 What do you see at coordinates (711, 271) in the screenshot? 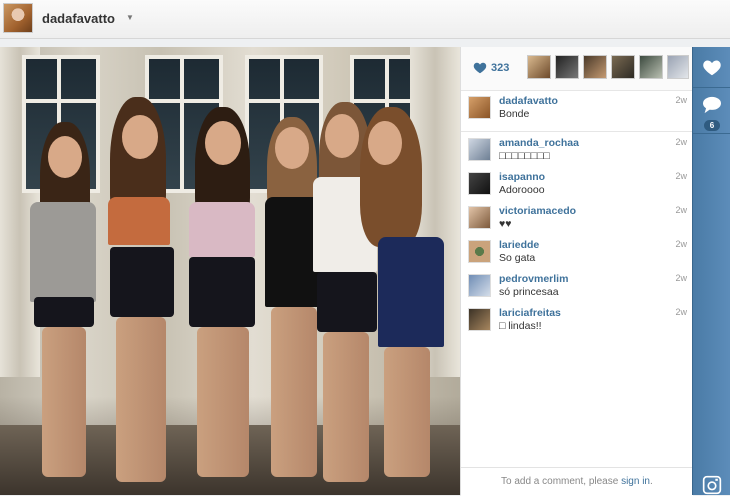
I see `action-rail: 6` at bounding box center [711, 271].